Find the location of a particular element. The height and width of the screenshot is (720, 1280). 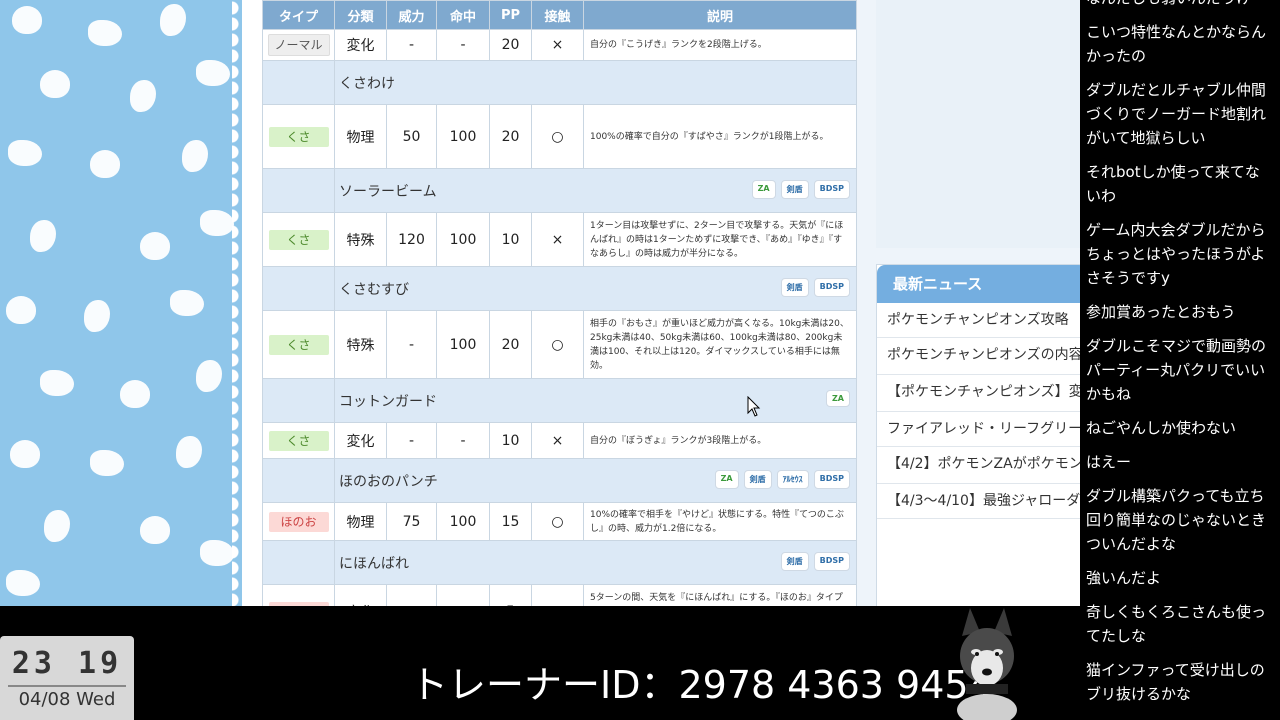

move-name-link: くさむすび is located at coordinates (374, 290).